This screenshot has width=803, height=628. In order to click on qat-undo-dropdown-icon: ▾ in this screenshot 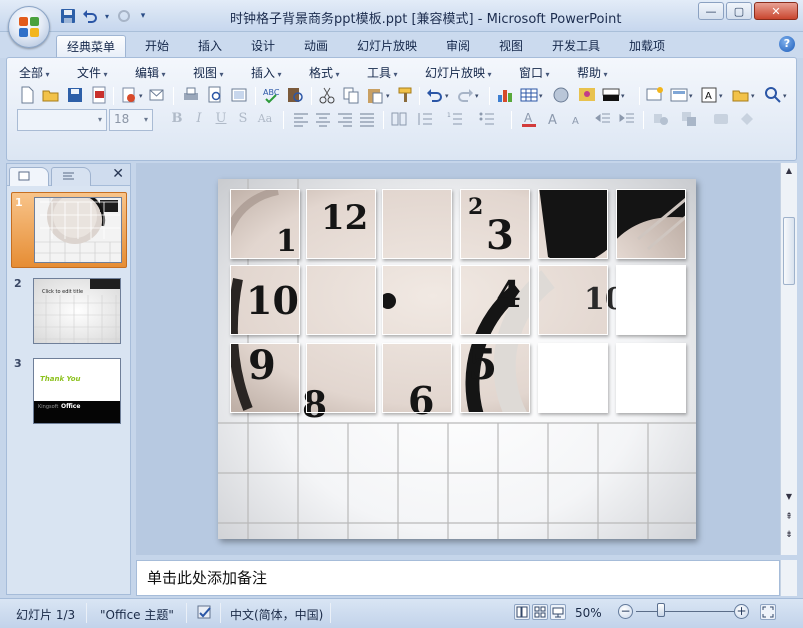, I will do `click(107, 16)`.